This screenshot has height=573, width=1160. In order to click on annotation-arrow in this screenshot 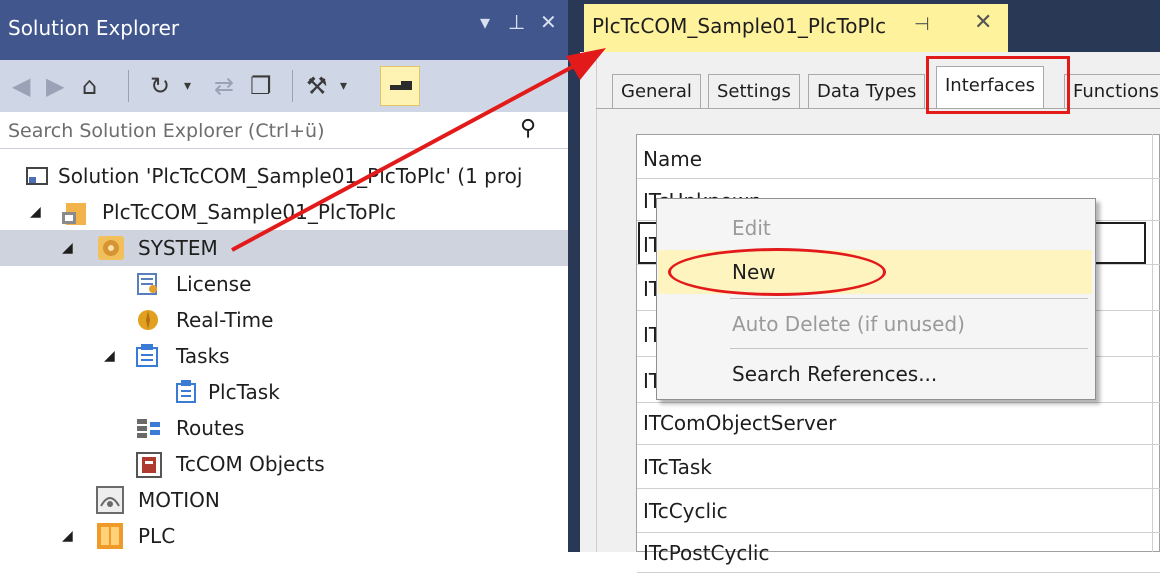, I will do `click(418, 150)`.